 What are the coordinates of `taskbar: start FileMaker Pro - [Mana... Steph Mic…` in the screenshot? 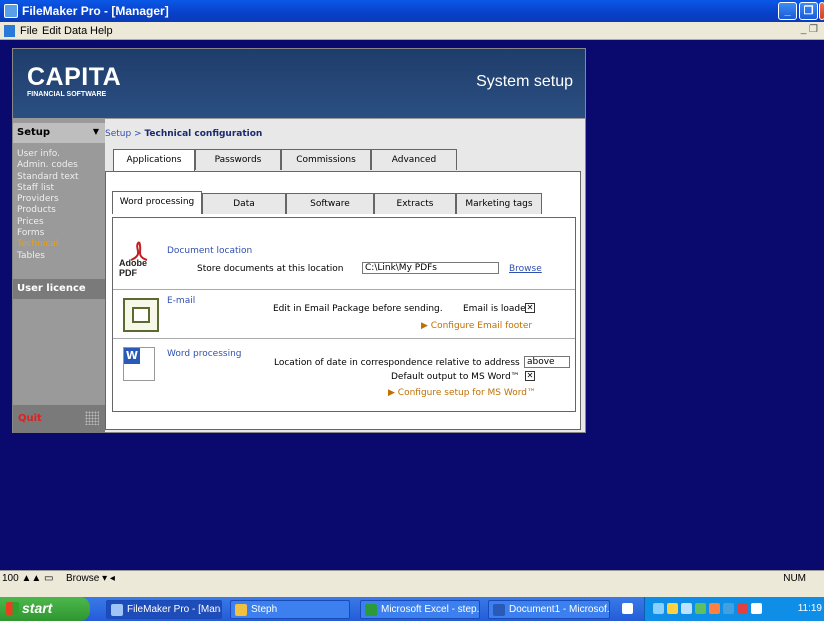 It's located at (412, 609).